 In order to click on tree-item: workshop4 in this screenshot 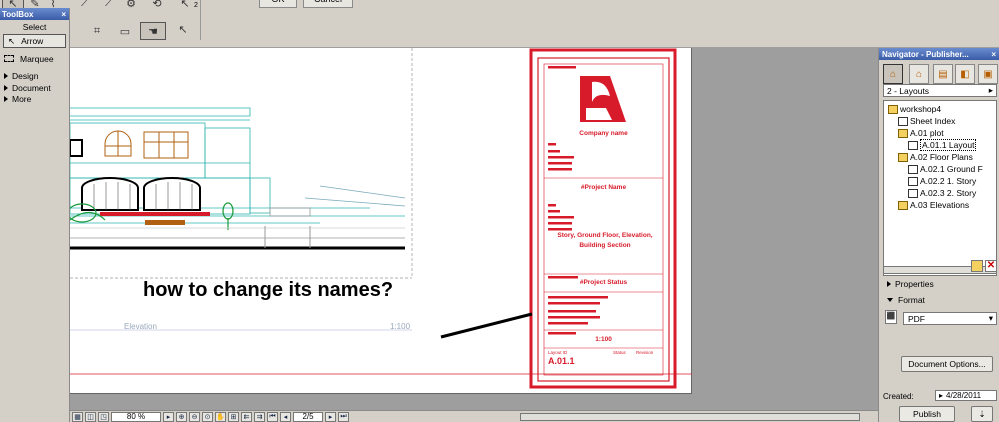, I will do `click(914, 109)`.